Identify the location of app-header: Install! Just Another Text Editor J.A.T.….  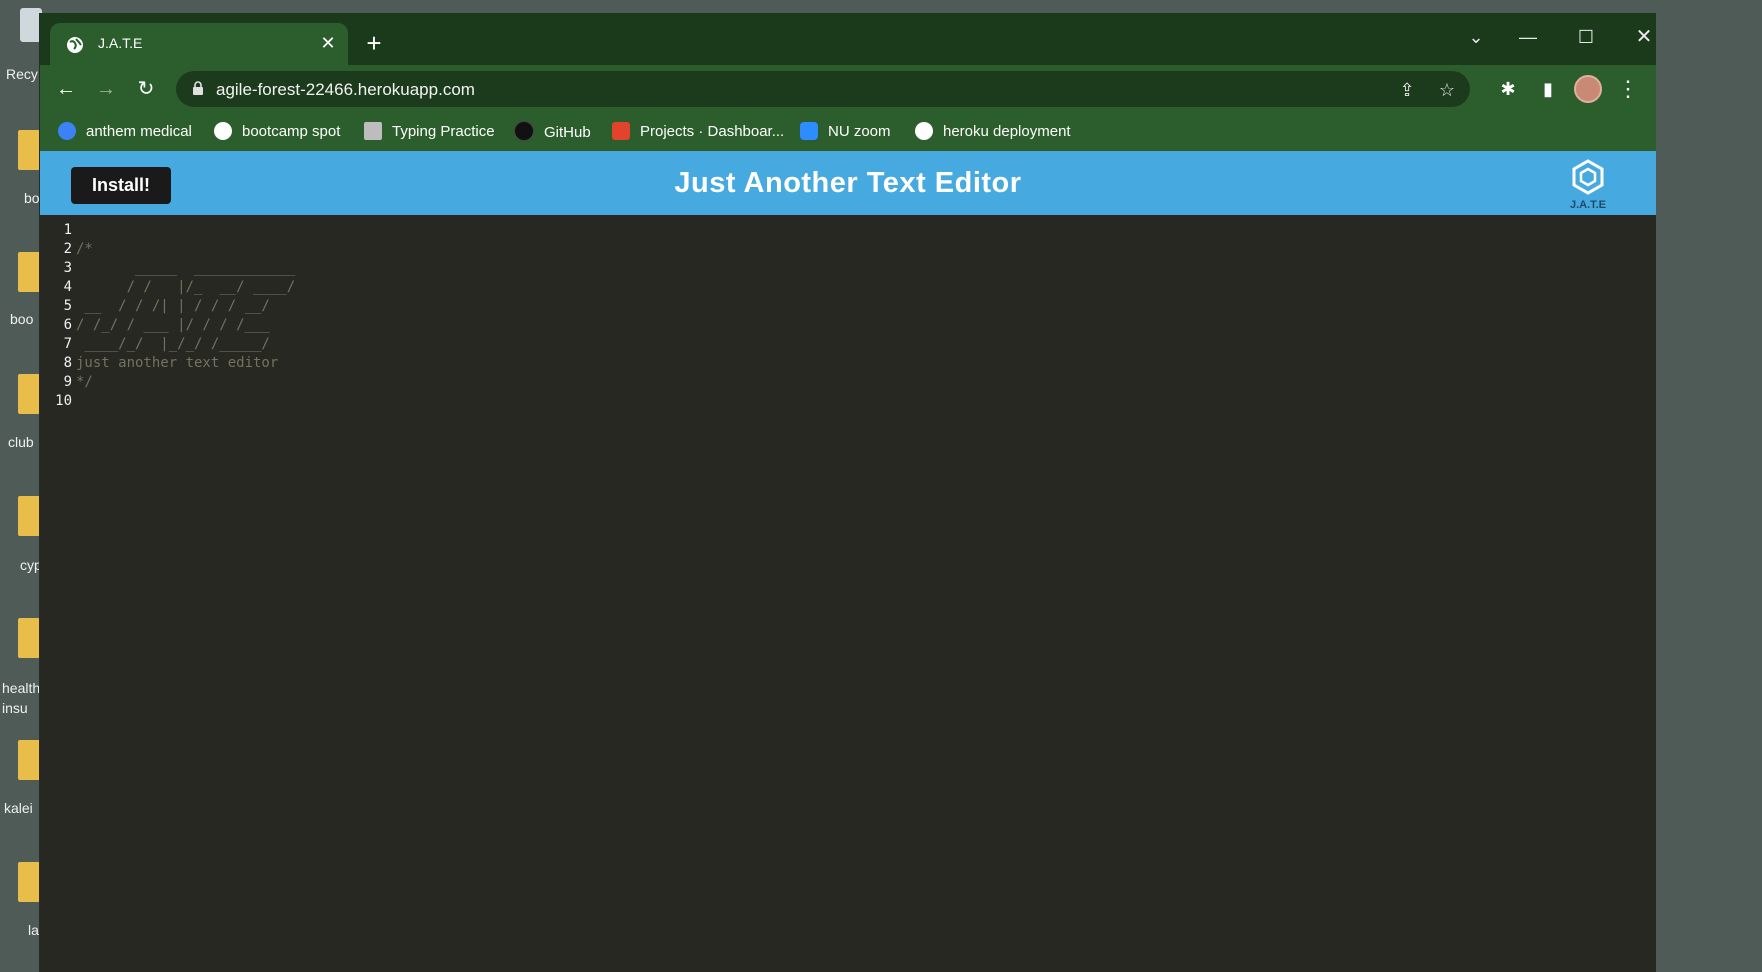
(848, 183).